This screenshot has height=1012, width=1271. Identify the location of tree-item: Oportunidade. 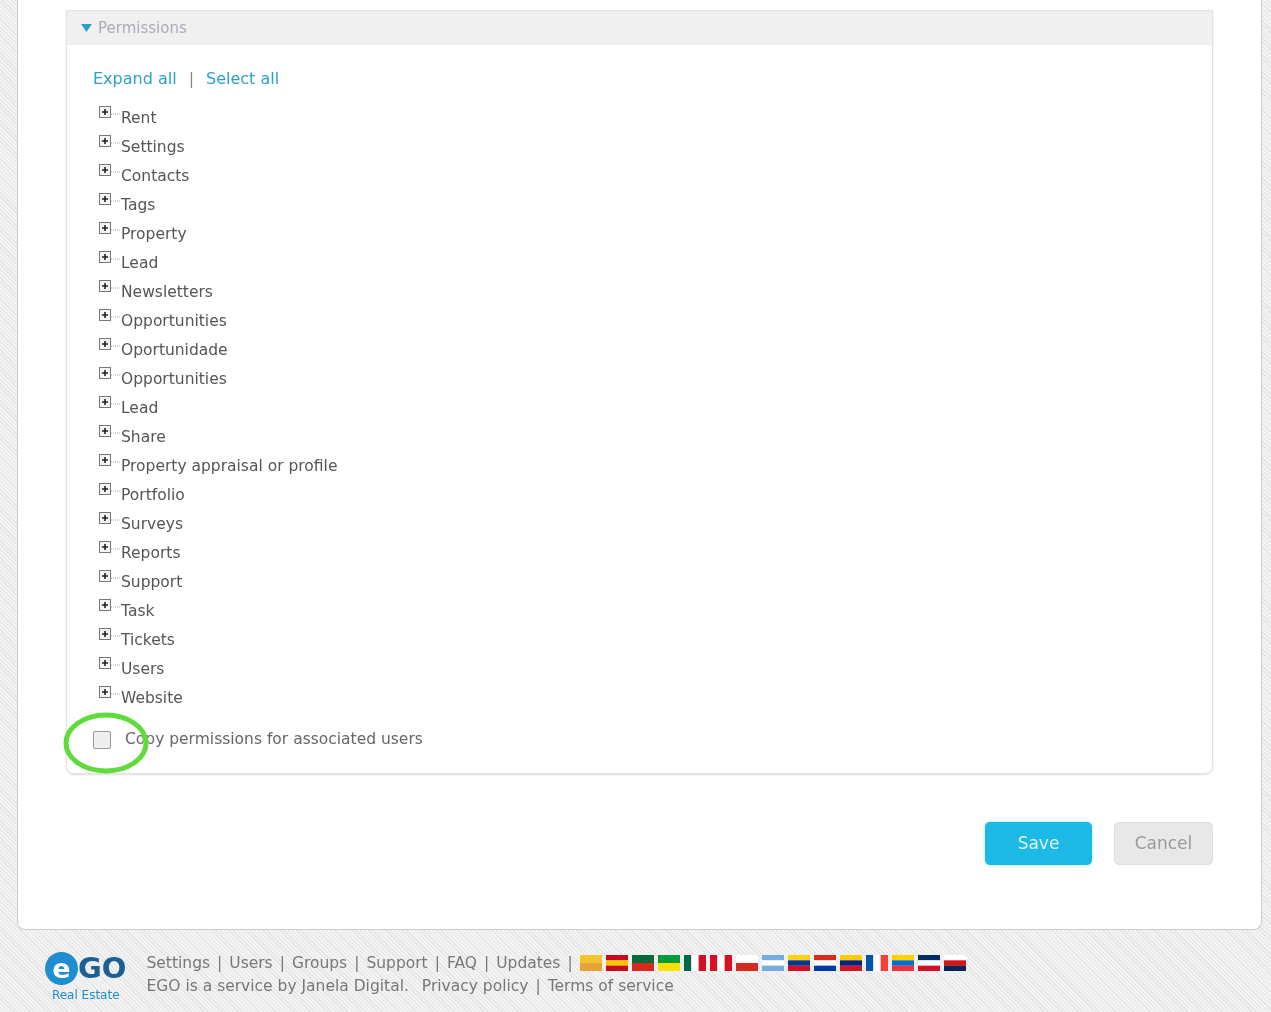
(174, 350).